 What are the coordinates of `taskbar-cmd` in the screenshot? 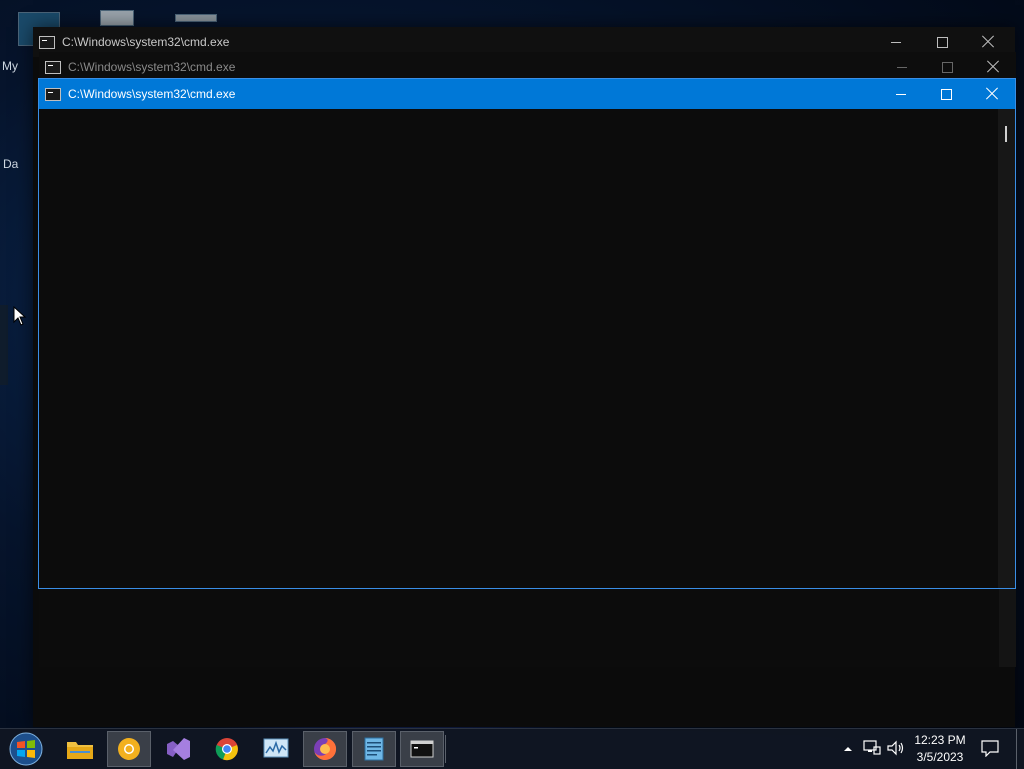 It's located at (422, 749).